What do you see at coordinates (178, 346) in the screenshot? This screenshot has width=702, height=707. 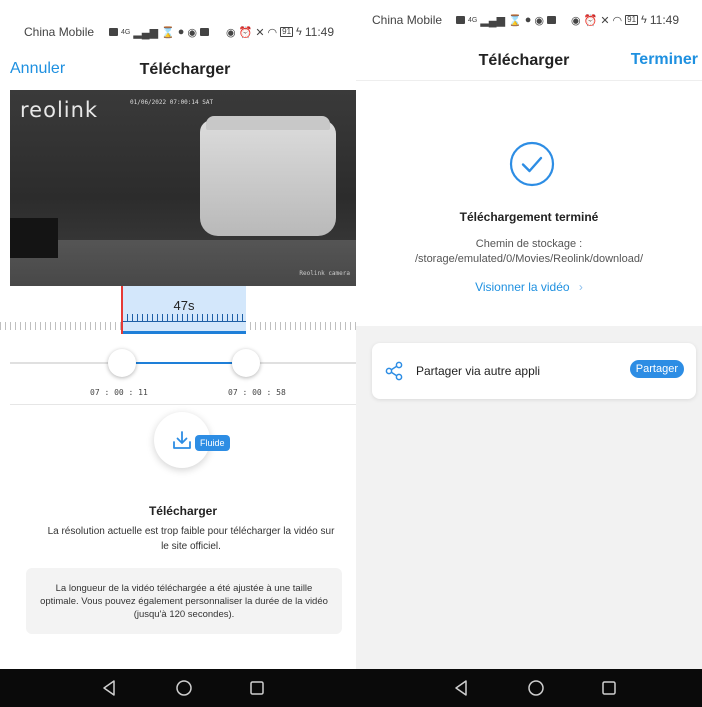 I see `timeline: 47s 07 : 00 : 11 07 : 00 : 58` at bounding box center [178, 346].